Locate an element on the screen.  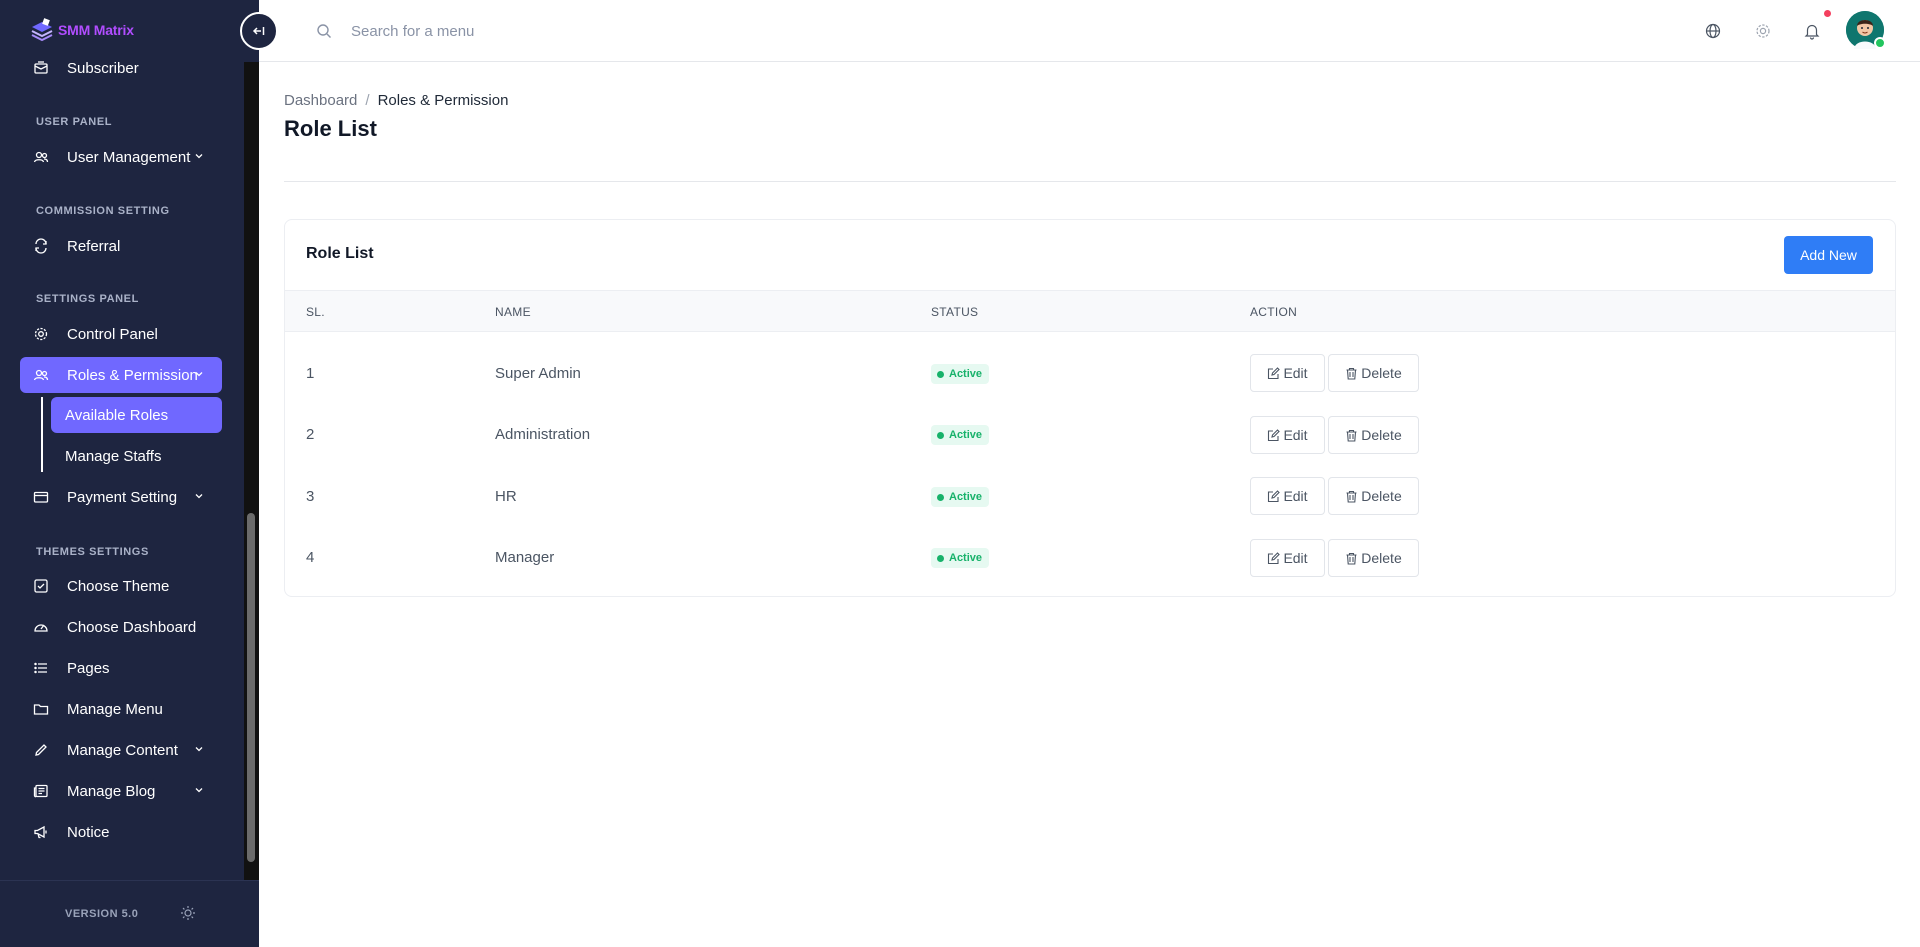
search-icon is located at coordinates (324, 31).